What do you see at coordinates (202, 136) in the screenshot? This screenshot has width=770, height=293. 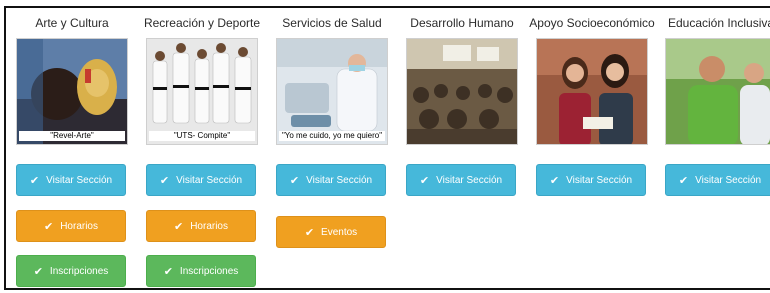 I see `image-caption: "UTS- Compite"` at bounding box center [202, 136].